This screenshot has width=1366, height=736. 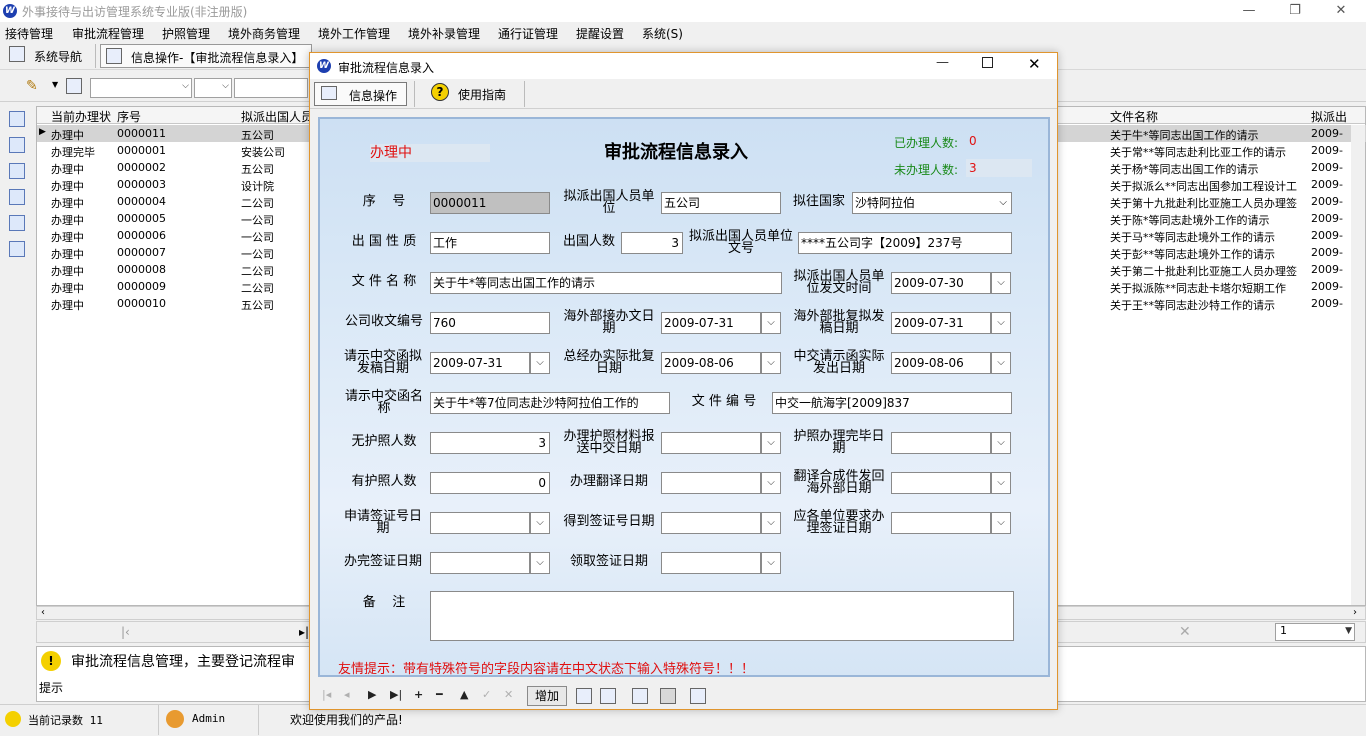 What do you see at coordinates (490, 203) in the screenshot?
I see `seq-field: 0000011` at bounding box center [490, 203].